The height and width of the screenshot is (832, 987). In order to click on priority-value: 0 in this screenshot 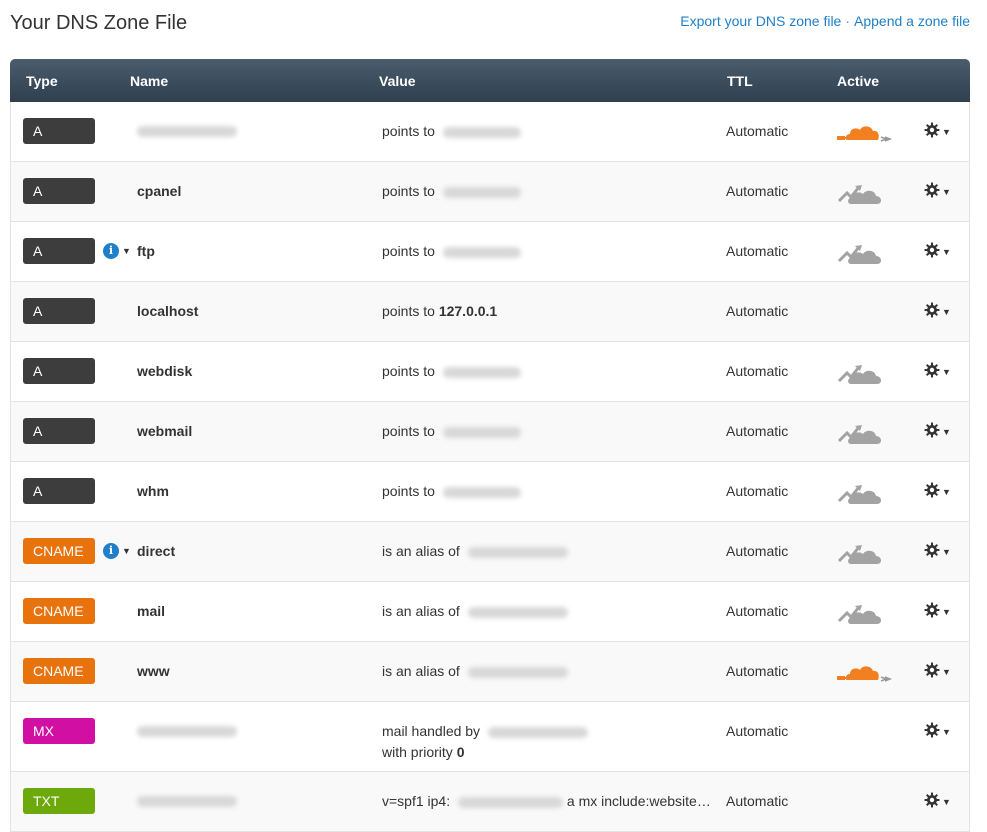, I will do `click(460, 752)`.